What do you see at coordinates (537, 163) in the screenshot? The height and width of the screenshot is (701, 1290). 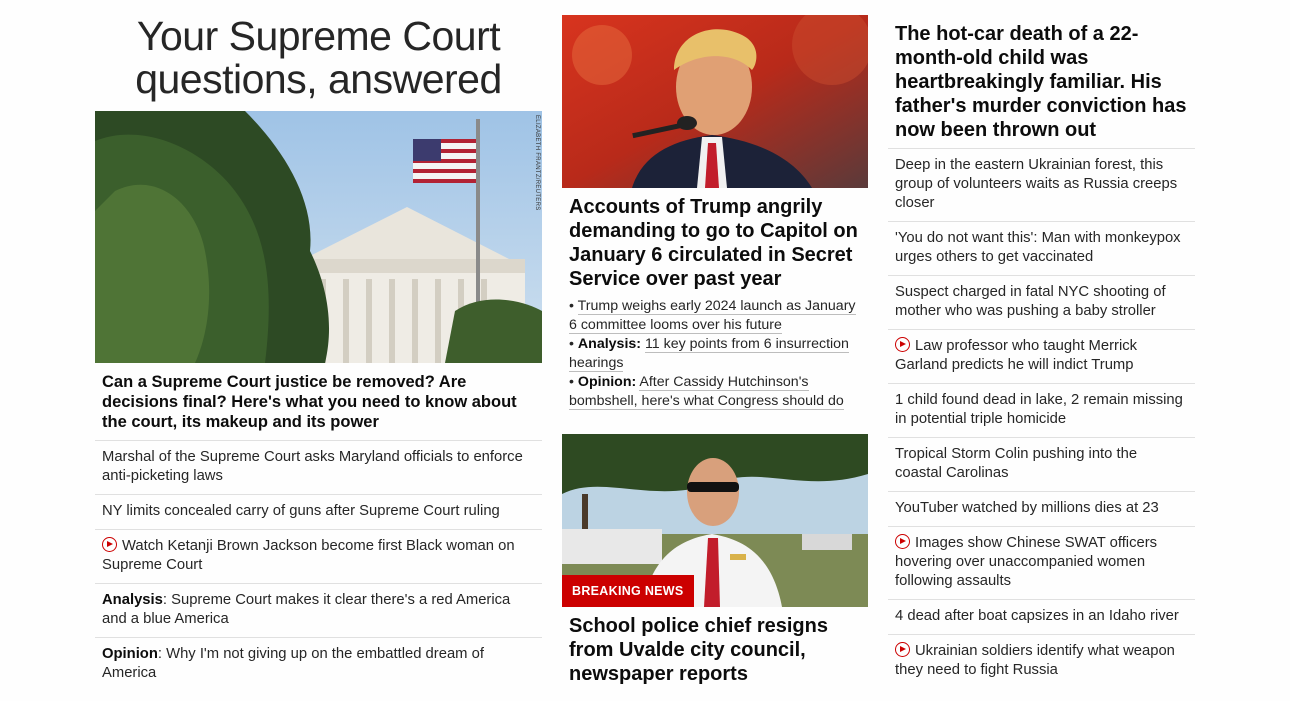 I see `photo-credit: ELIZABETH FRANTZ/REUTERS` at bounding box center [537, 163].